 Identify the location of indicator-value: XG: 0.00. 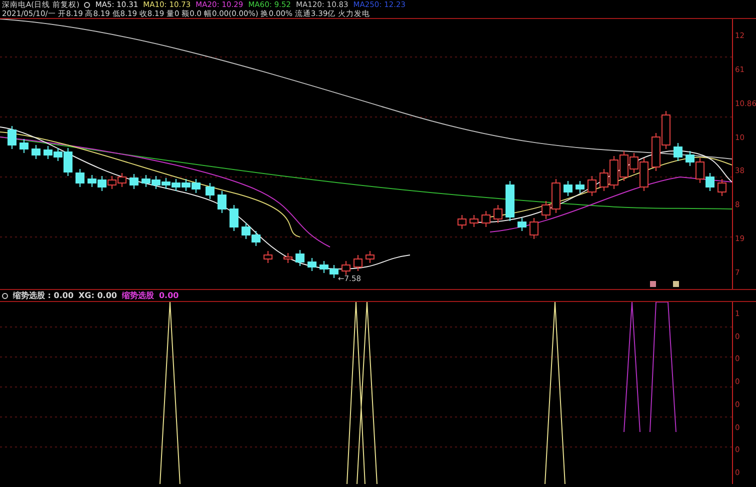
(97, 295).